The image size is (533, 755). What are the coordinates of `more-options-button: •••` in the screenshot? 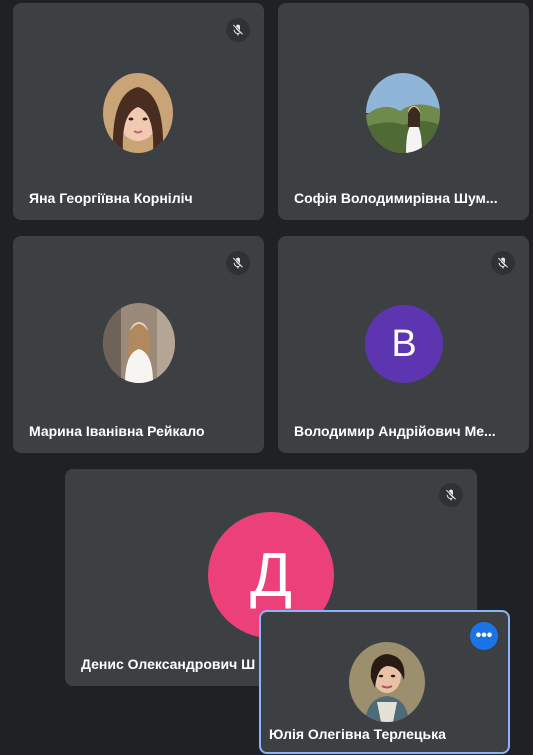 It's located at (484, 636).